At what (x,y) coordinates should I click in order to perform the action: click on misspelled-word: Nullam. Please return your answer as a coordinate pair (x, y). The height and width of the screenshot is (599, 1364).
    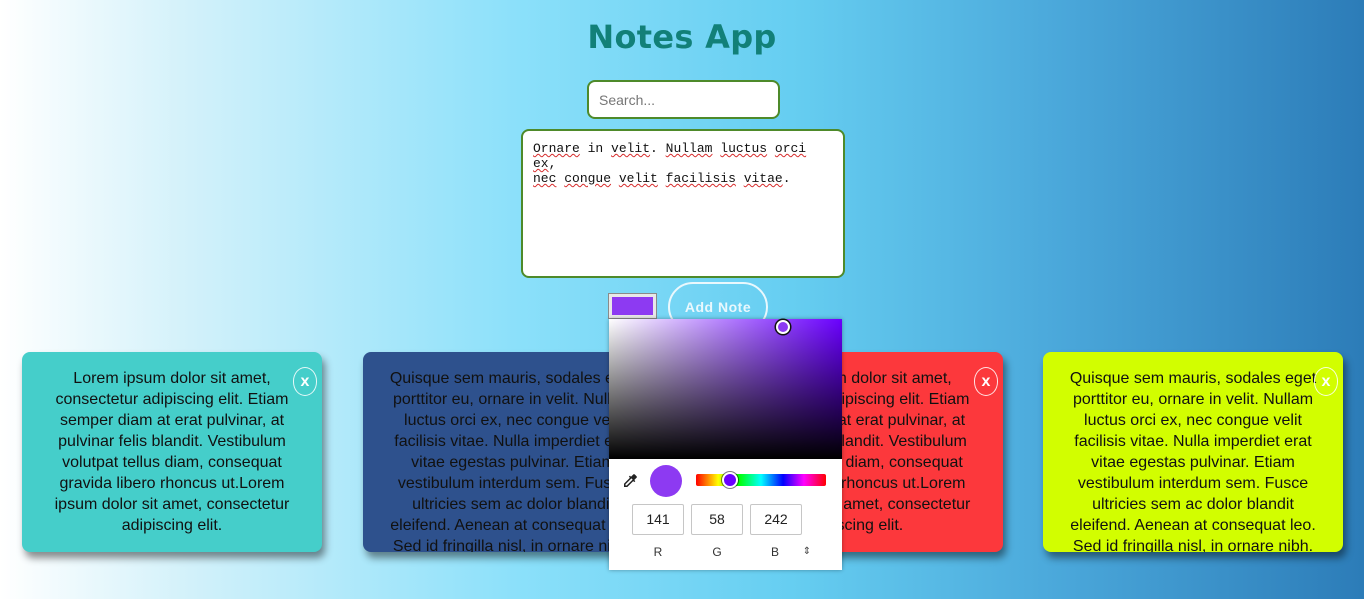
    Looking at the image, I should click on (689, 148).